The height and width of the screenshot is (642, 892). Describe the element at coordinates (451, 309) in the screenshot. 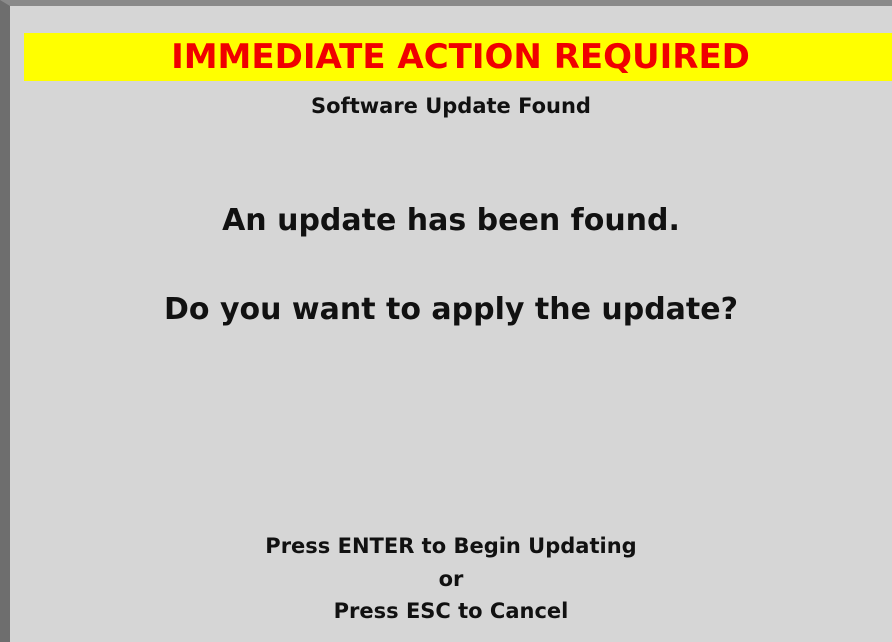

I see `apply-update-question: Do you want to apply the update?` at that location.